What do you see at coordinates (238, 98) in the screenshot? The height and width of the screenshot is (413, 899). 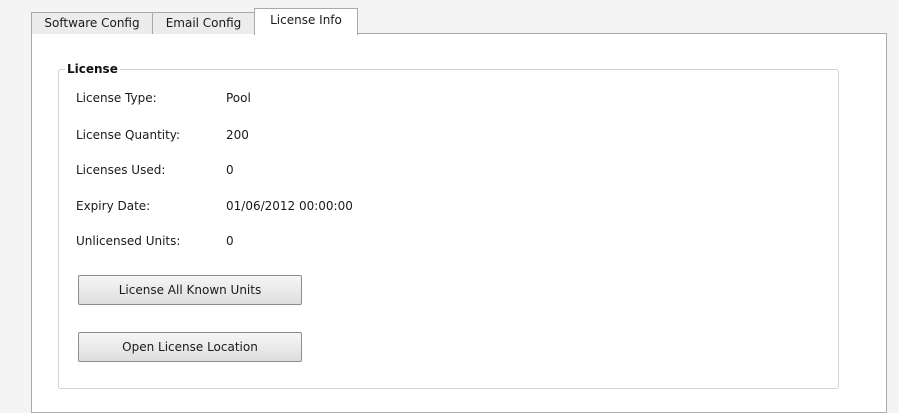 I see `license-type-value: Pool` at bounding box center [238, 98].